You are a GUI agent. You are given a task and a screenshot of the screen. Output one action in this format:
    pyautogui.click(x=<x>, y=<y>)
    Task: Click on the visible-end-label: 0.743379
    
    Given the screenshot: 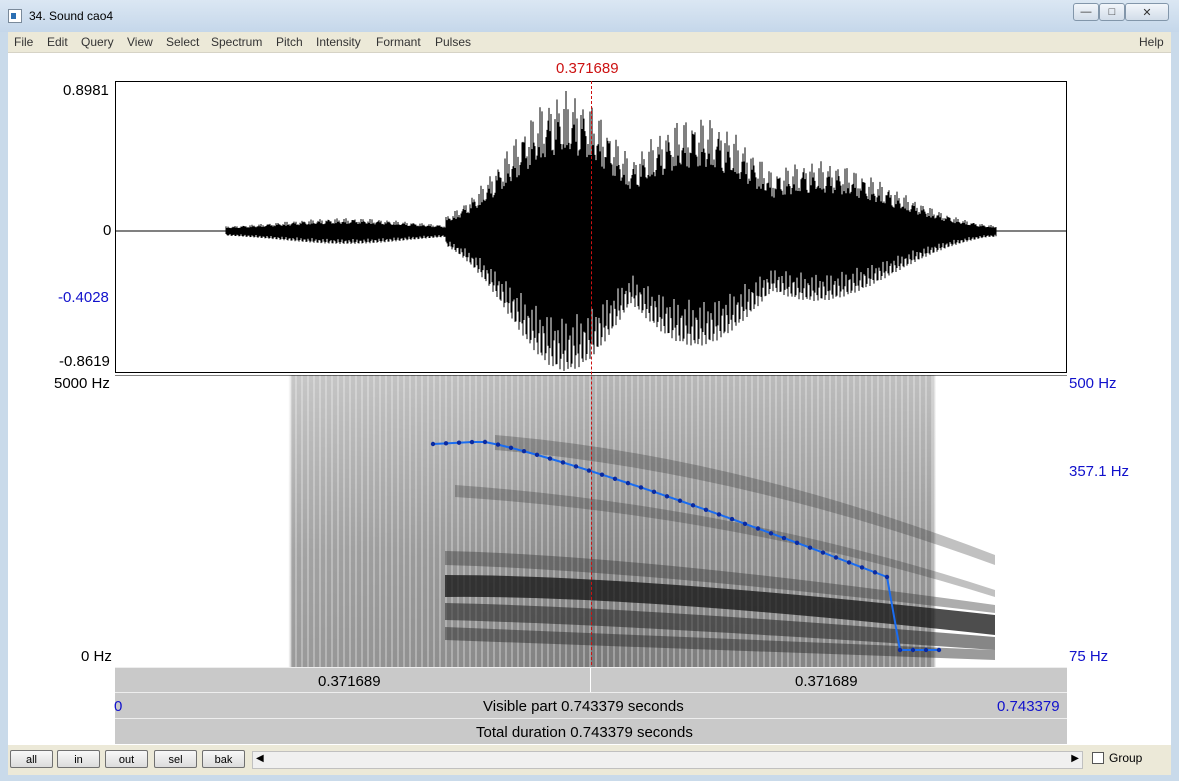 What is the action you would take?
    pyautogui.click(x=1028, y=706)
    